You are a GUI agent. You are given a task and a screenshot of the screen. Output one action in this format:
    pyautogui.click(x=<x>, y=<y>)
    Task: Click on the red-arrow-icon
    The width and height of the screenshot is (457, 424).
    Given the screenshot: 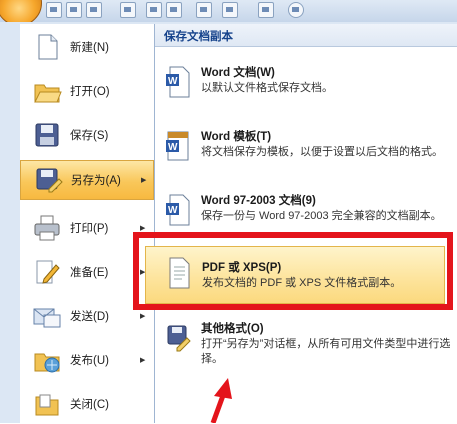 What is the action you would take?
    pyautogui.click(x=221, y=400)
    